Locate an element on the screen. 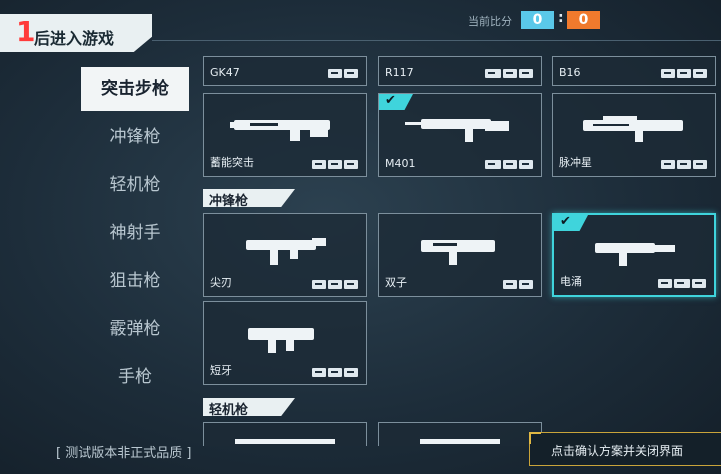  weapon-name: 蓄能突击 is located at coordinates (232, 162).